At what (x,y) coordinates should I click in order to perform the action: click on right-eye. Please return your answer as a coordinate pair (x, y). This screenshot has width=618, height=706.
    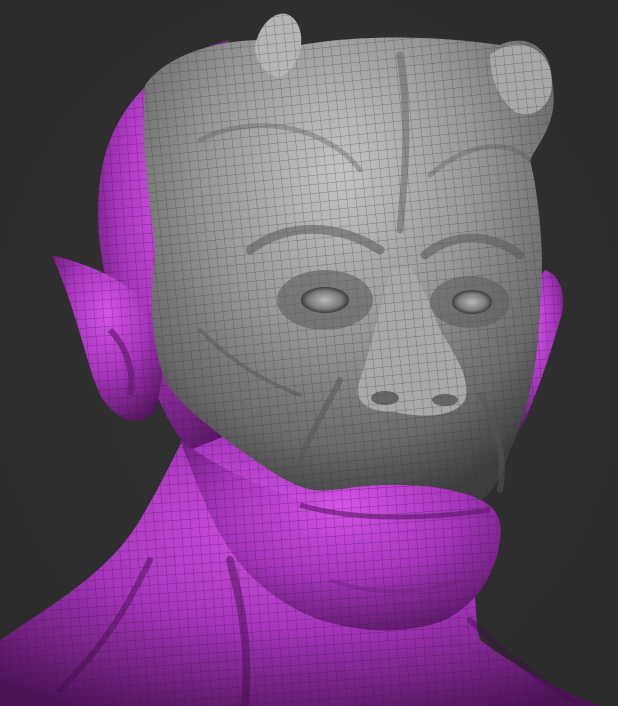
    Looking at the image, I should click on (470, 302).